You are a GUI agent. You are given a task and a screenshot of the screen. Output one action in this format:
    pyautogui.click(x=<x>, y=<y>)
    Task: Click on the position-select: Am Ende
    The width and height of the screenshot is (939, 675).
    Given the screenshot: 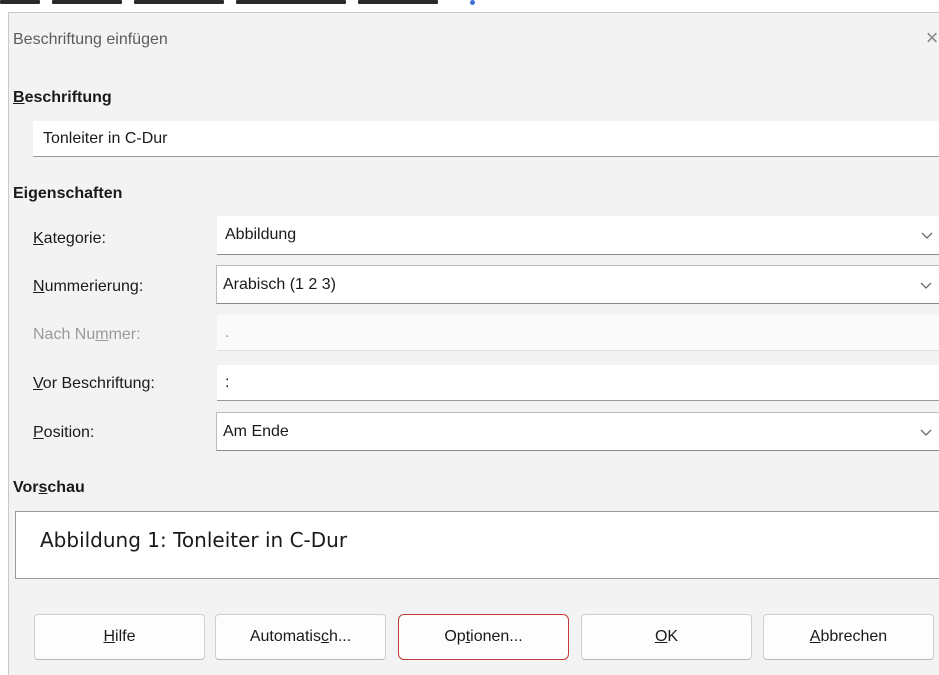 What is the action you would take?
    pyautogui.click(x=577, y=431)
    